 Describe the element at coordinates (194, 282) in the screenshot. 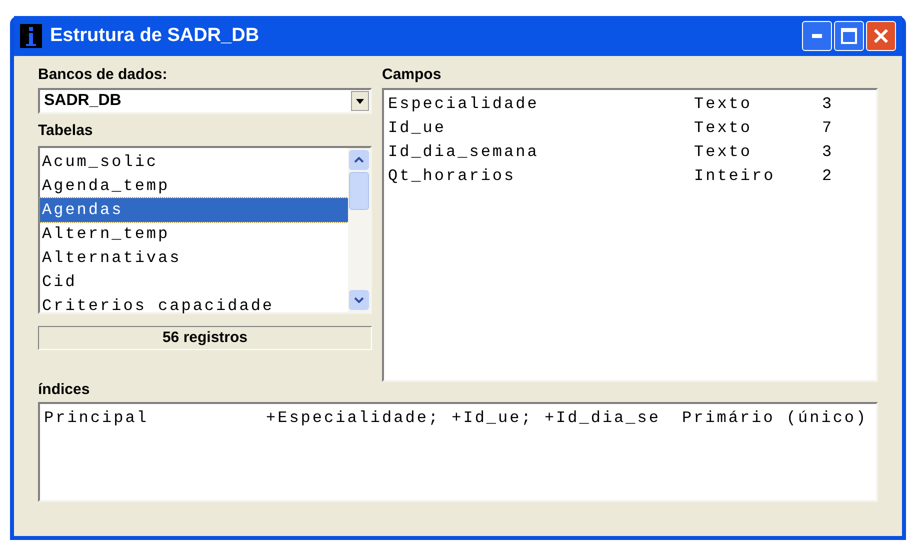

I see `list-item: Cid` at that location.